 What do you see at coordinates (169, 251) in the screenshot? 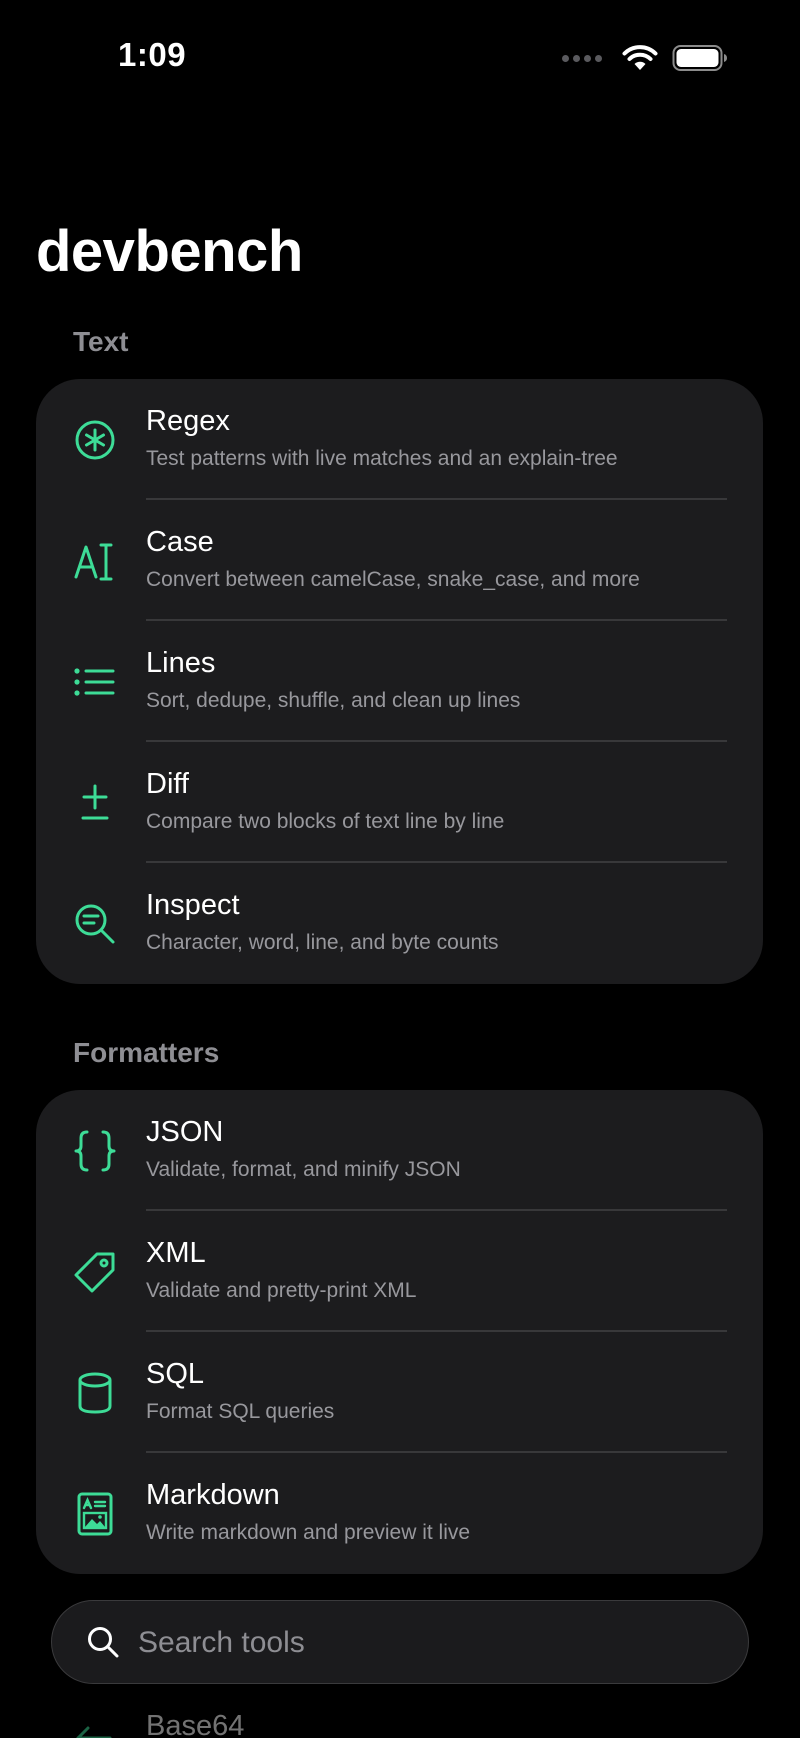
I see `page-title: devbench` at bounding box center [169, 251].